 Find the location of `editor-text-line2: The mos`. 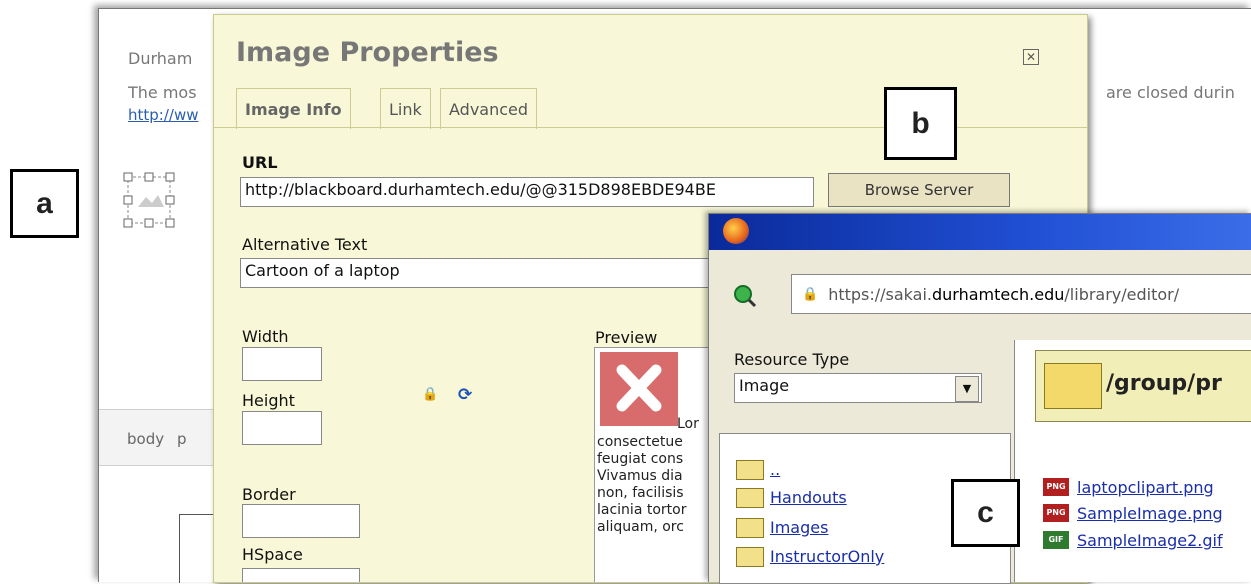

editor-text-line2: The mos is located at coordinates (162, 92).